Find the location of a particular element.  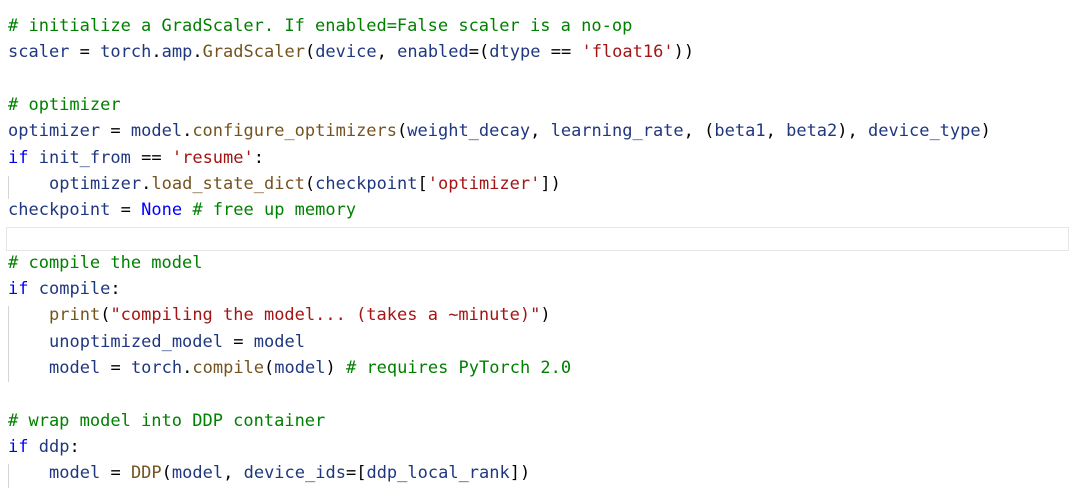

code-line: # wrap model into DDP container is located at coordinates (166, 421).